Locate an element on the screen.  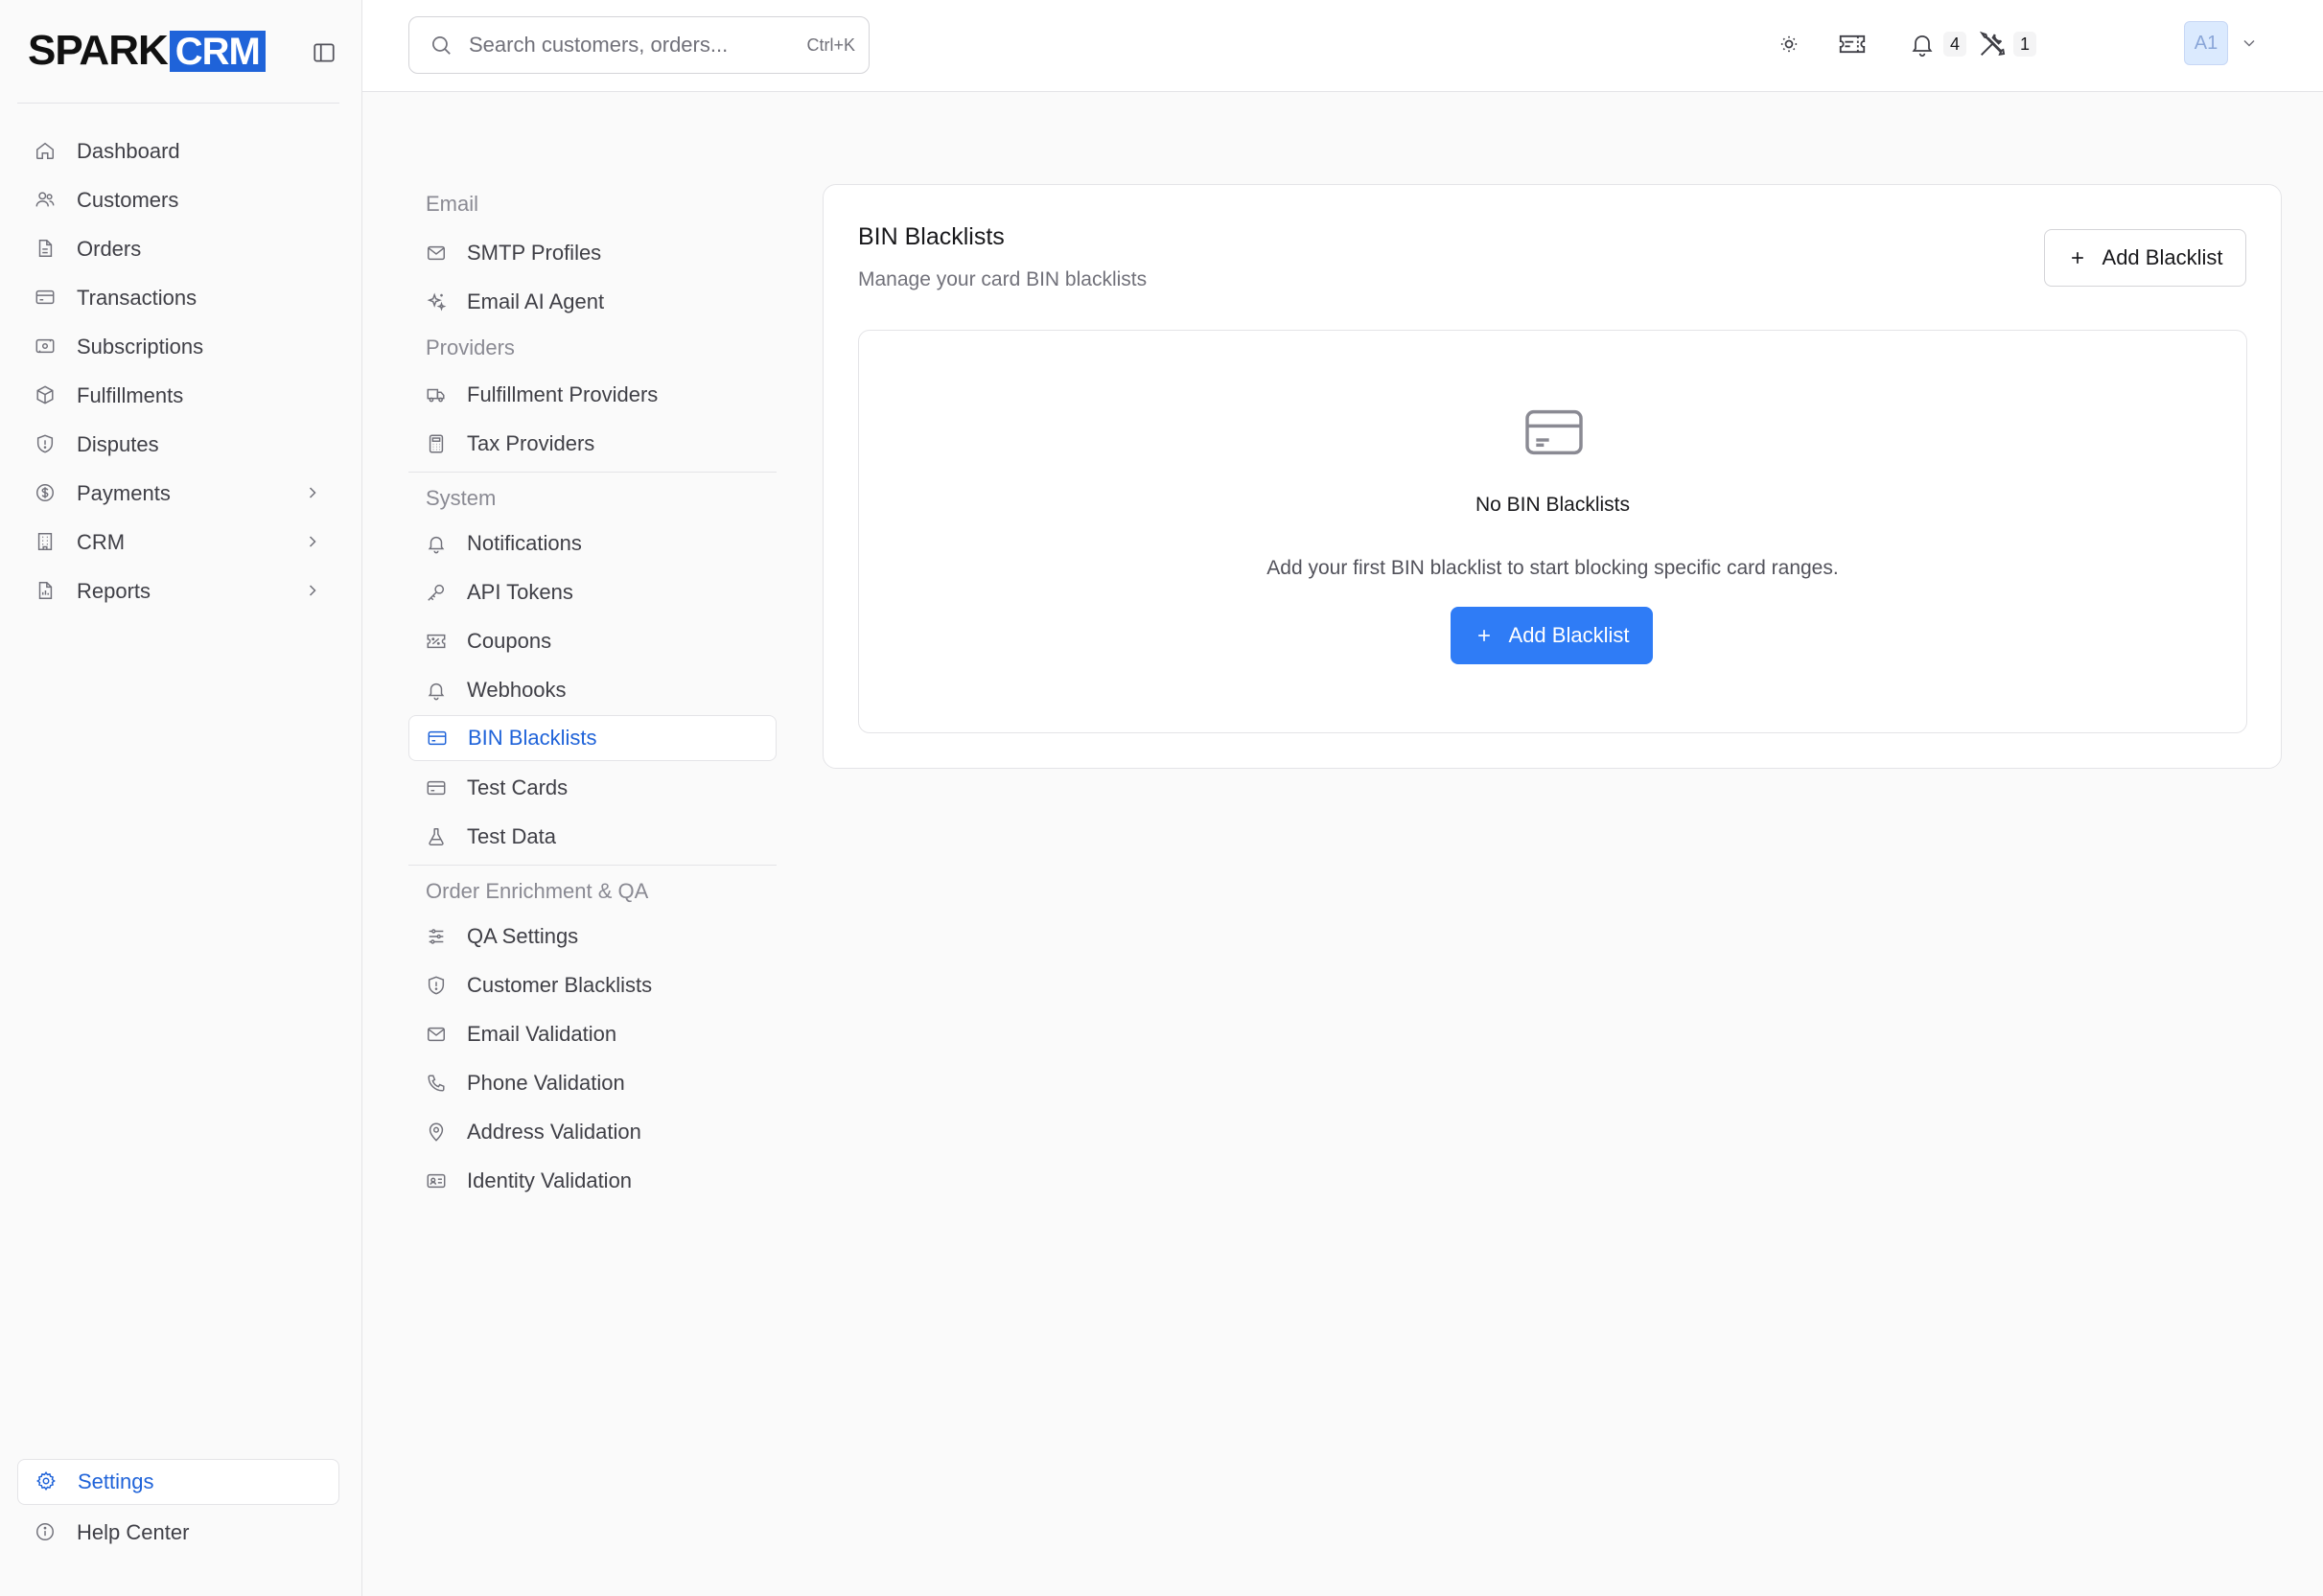
sidebar-item-label: Settings is located at coordinates (116, 1481).